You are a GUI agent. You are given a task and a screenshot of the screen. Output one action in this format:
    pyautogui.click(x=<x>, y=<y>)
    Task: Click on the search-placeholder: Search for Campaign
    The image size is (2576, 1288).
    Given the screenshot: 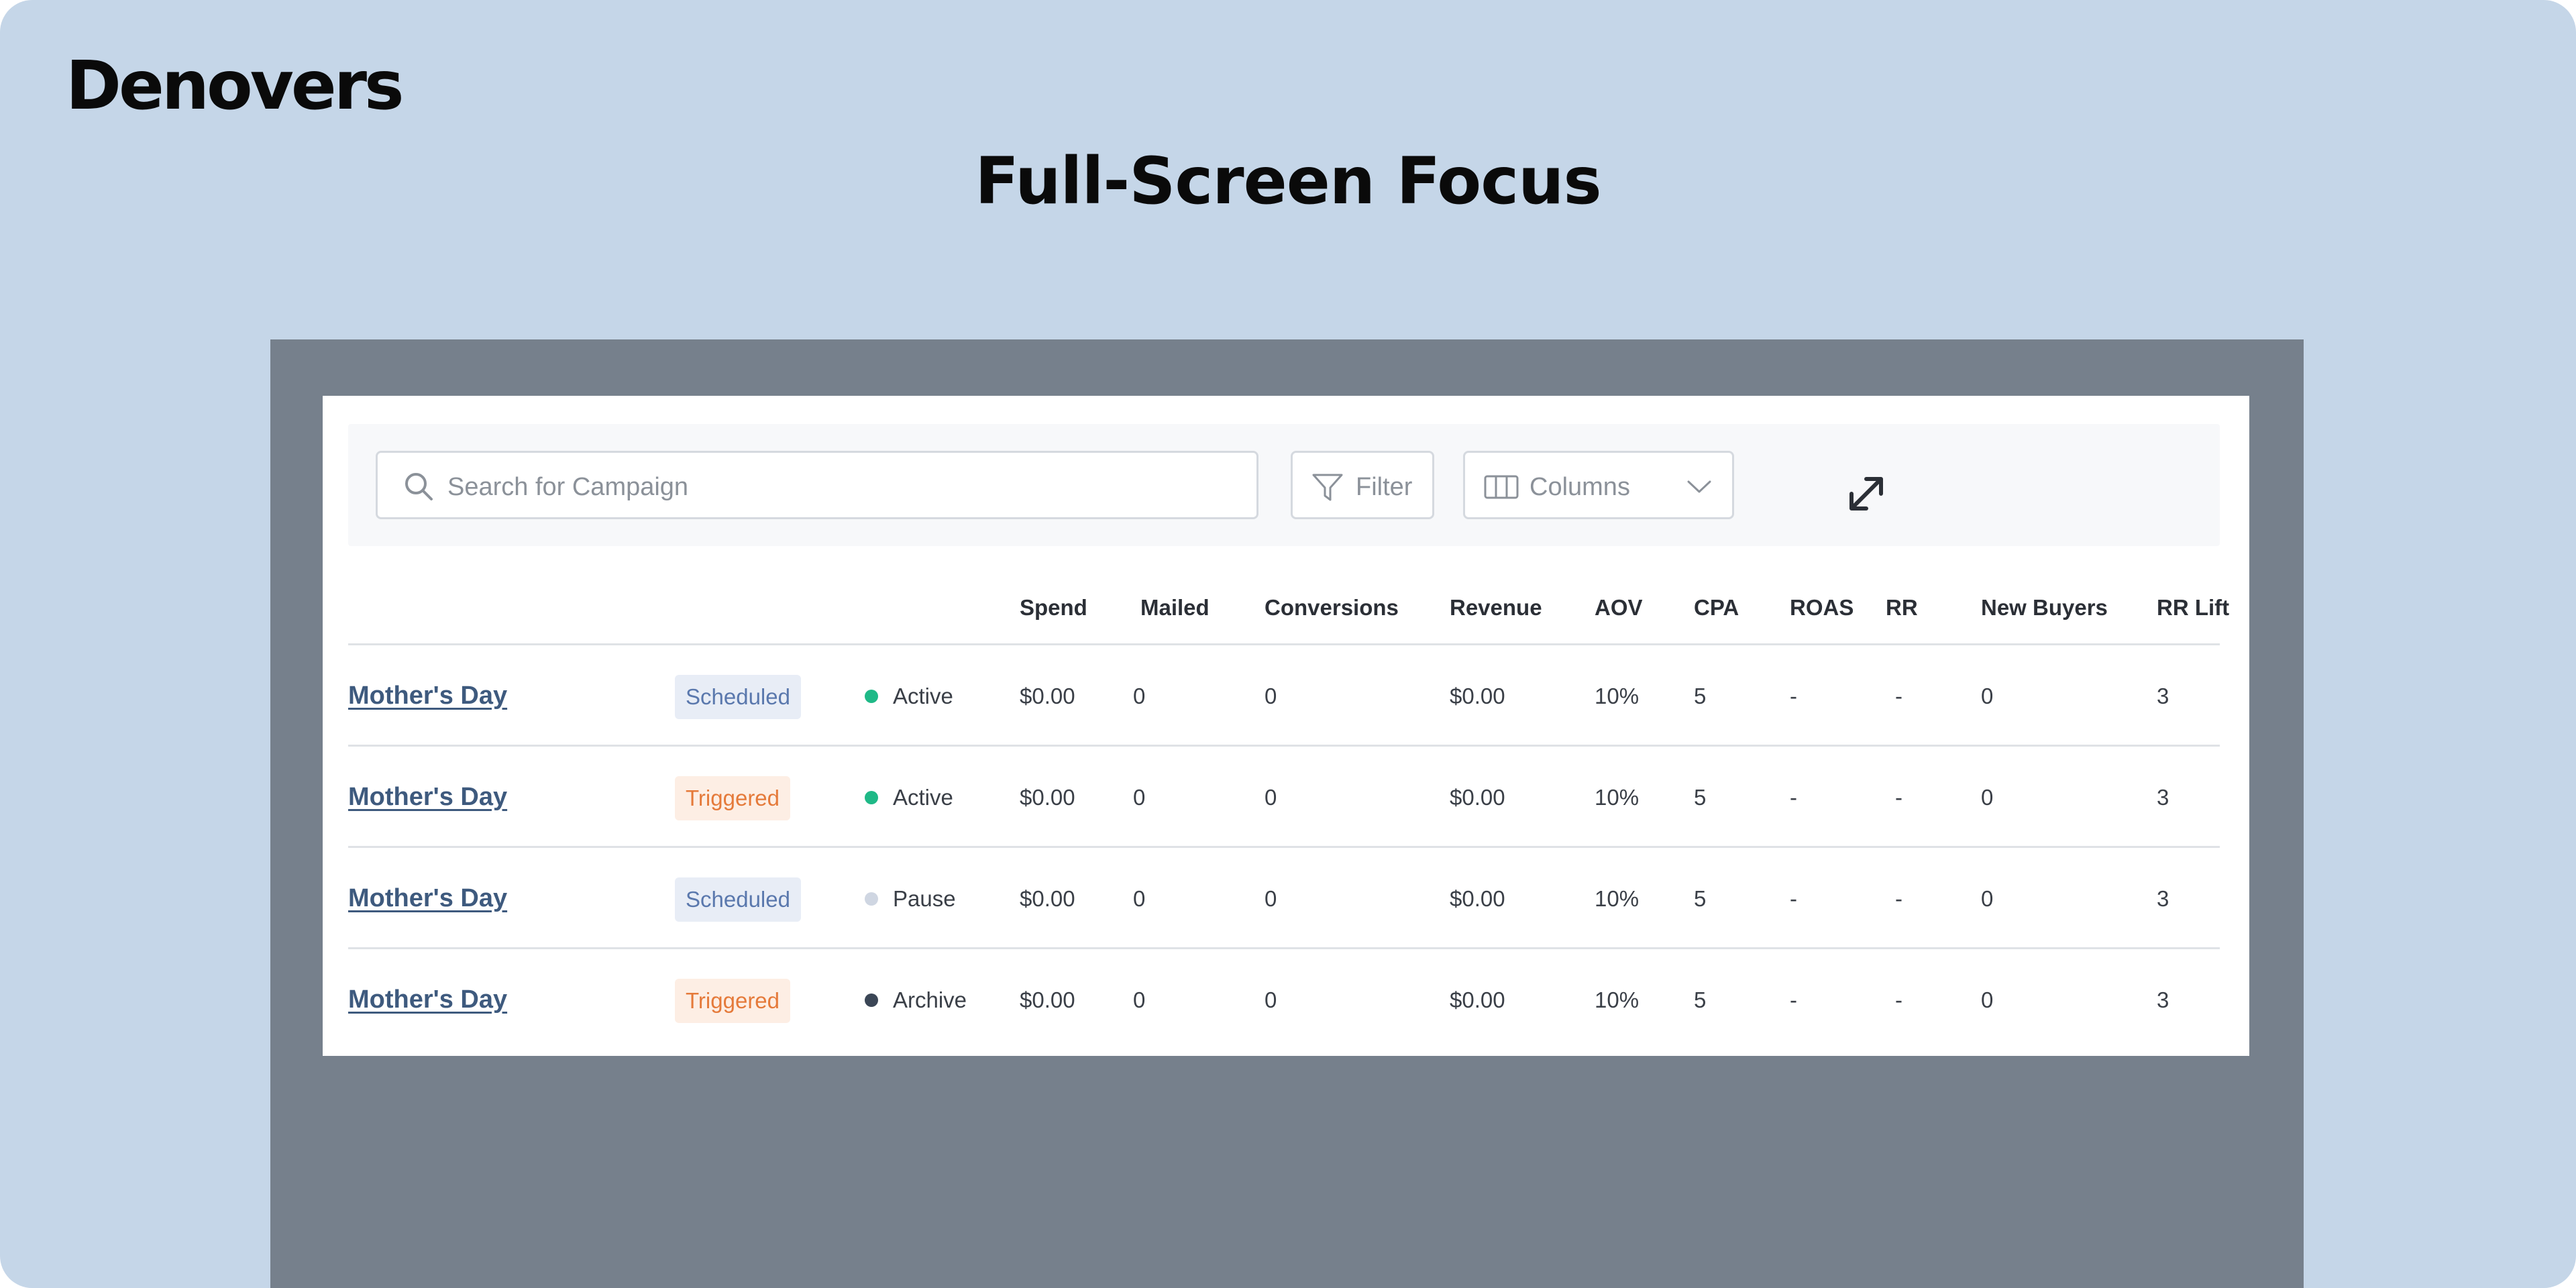 What is the action you would take?
    pyautogui.click(x=568, y=487)
    